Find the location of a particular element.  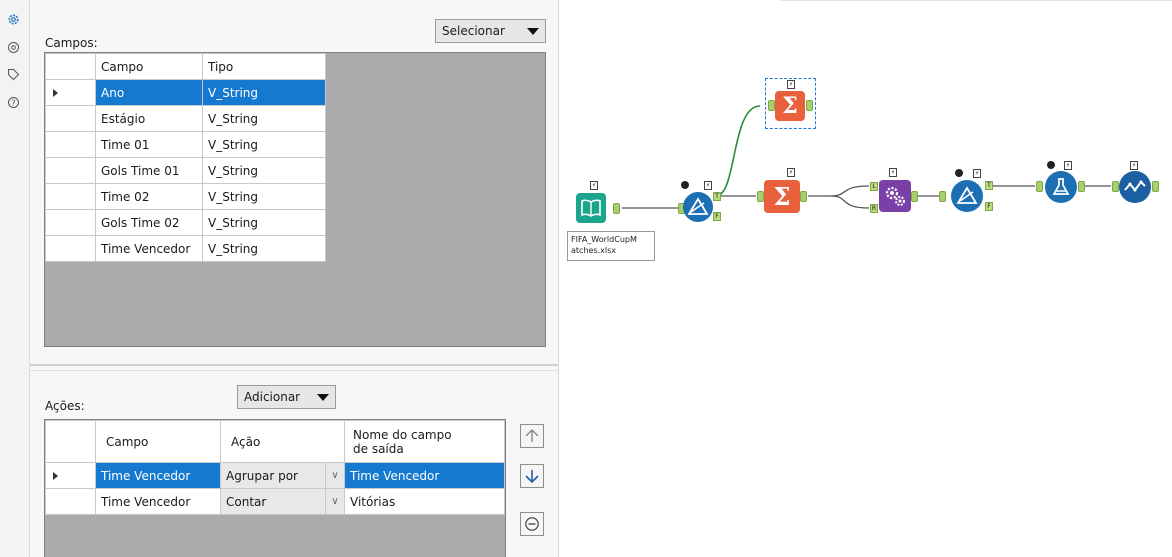

table-row: Ano V_String is located at coordinates (185, 92).